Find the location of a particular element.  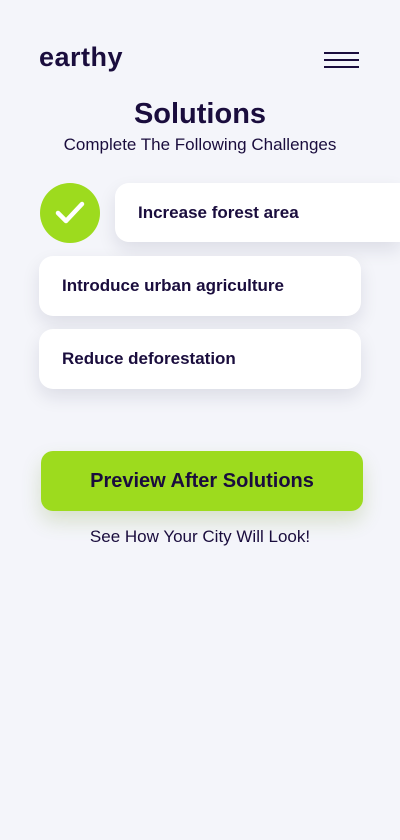

challenge-label: Increase forest area is located at coordinates (218, 212).